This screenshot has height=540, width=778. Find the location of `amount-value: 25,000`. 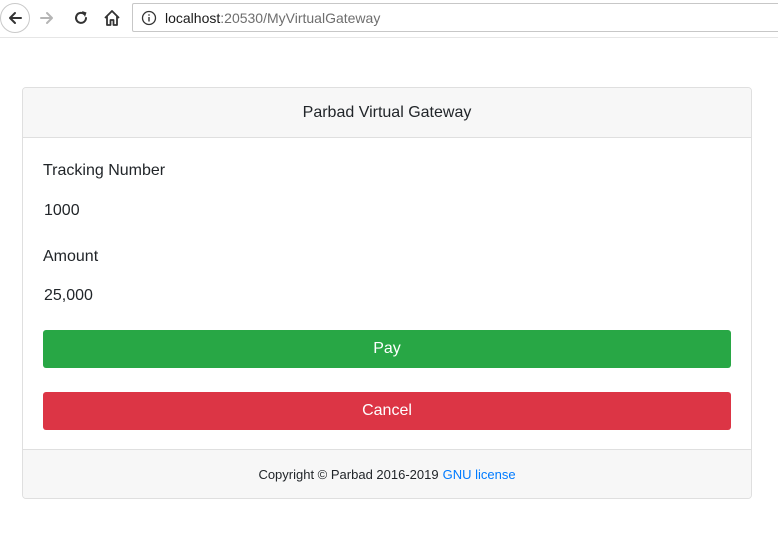

amount-value: 25,000 is located at coordinates (68, 295).